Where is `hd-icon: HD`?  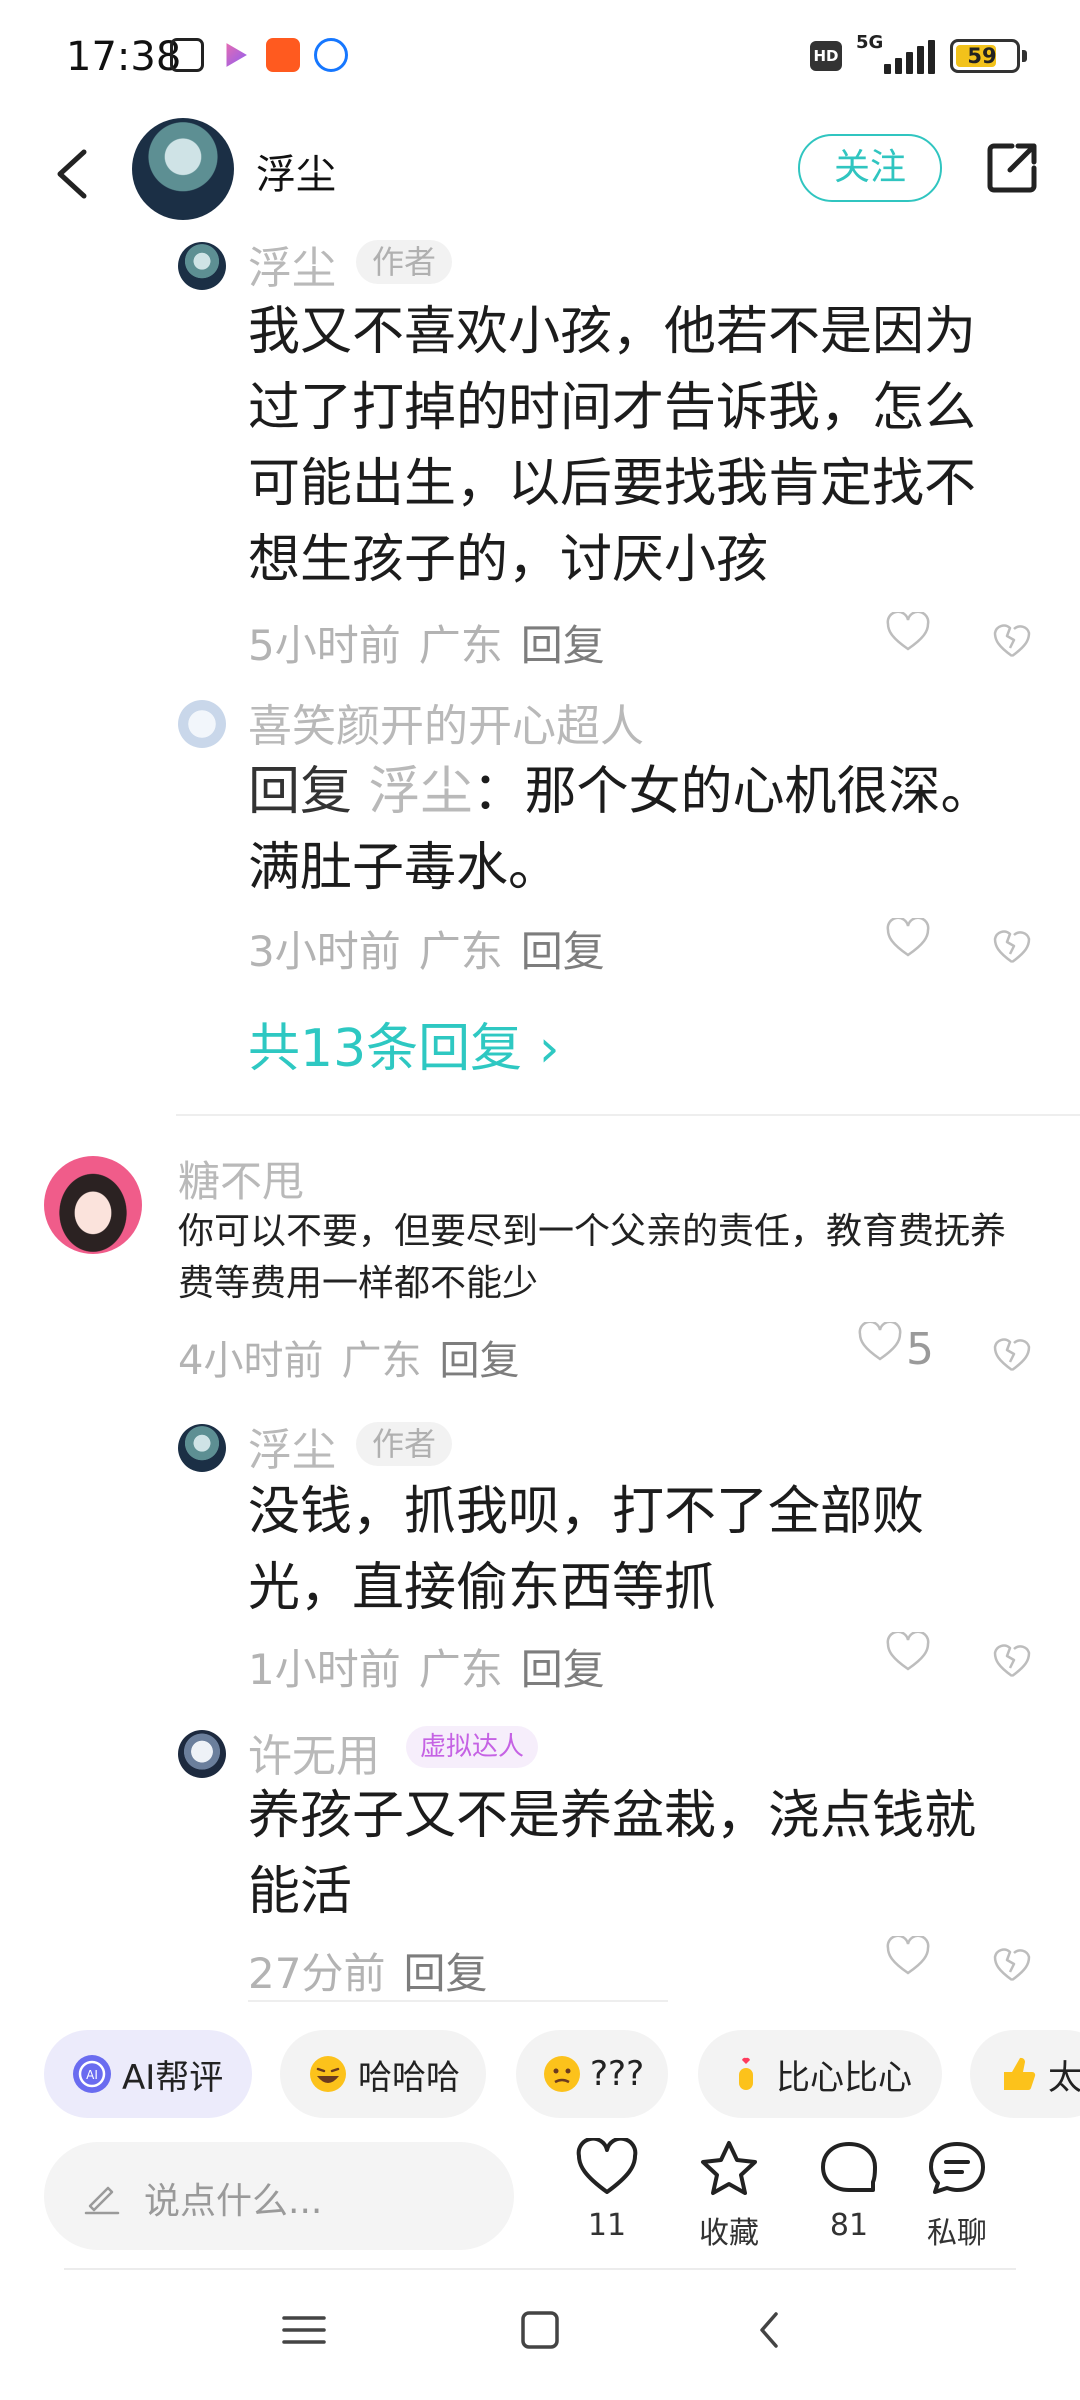 hd-icon: HD is located at coordinates (826, 56).